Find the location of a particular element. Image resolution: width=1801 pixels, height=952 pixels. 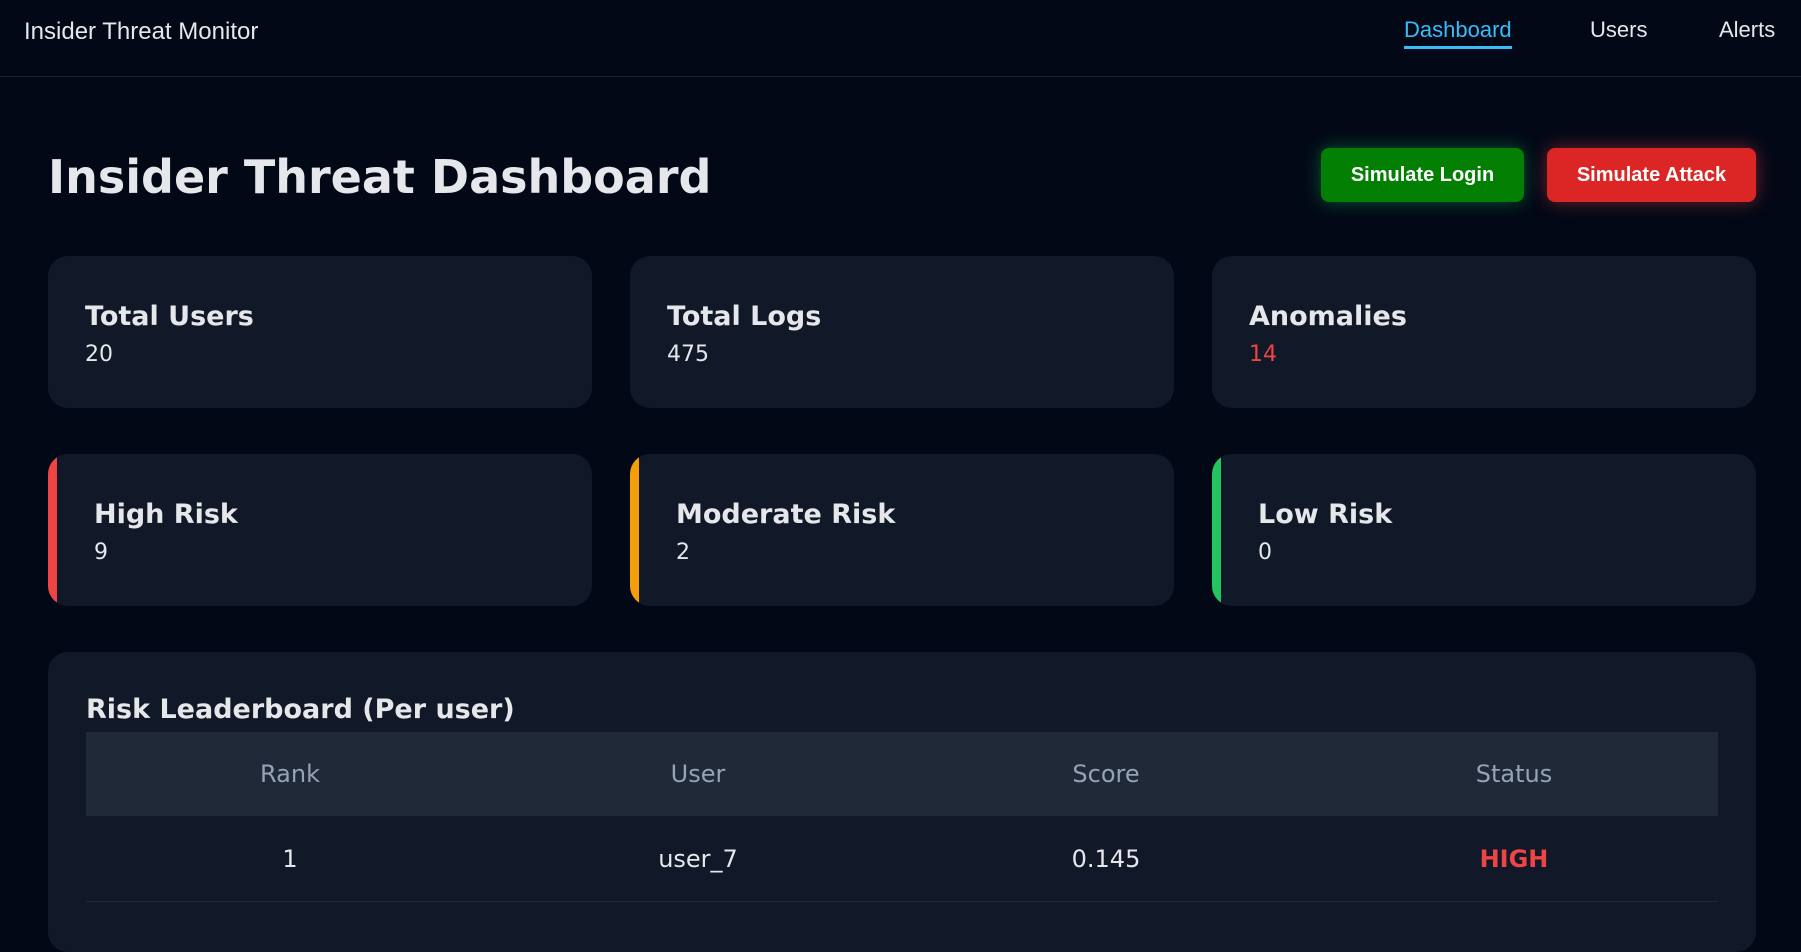

column-header-rank: Rank is located at coordinates (290, 774).